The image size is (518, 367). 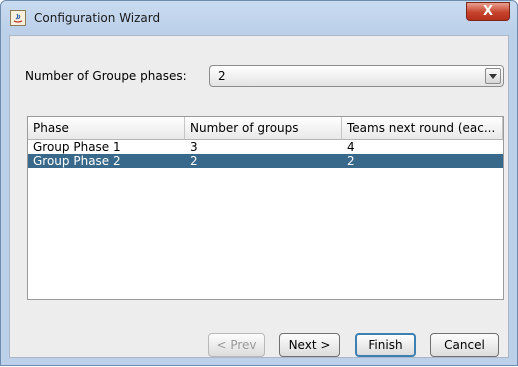 I want to click on close-button: X, so click(x=488, y=11).